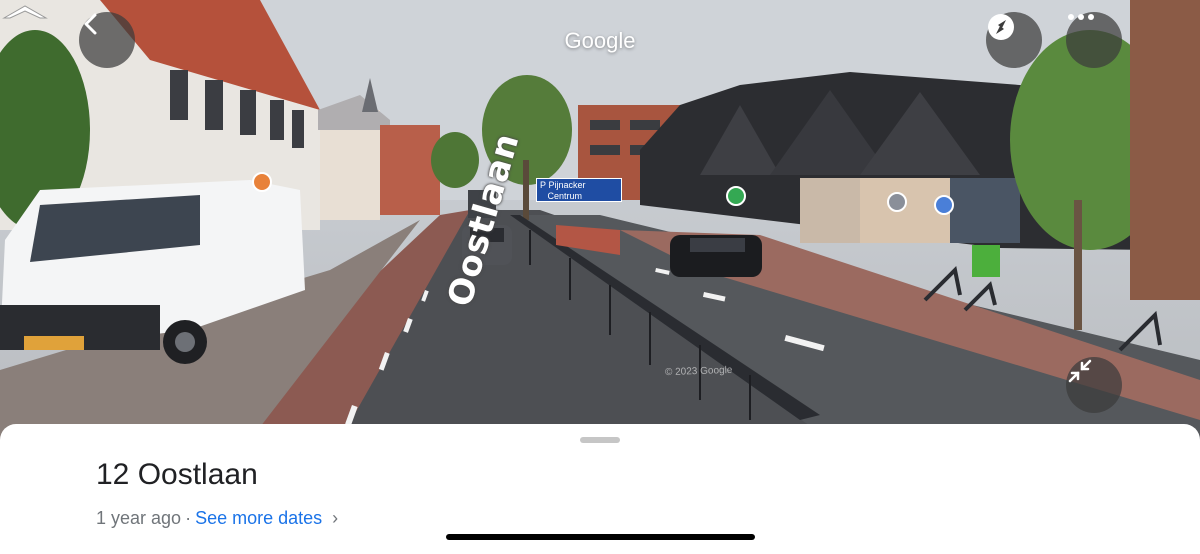 The height and width of the screenshot is (554, 1200). What do you see at coordinates (1094, 40) in the screenshot?
I see `more-options-button` at bounding box center [1094, 40].